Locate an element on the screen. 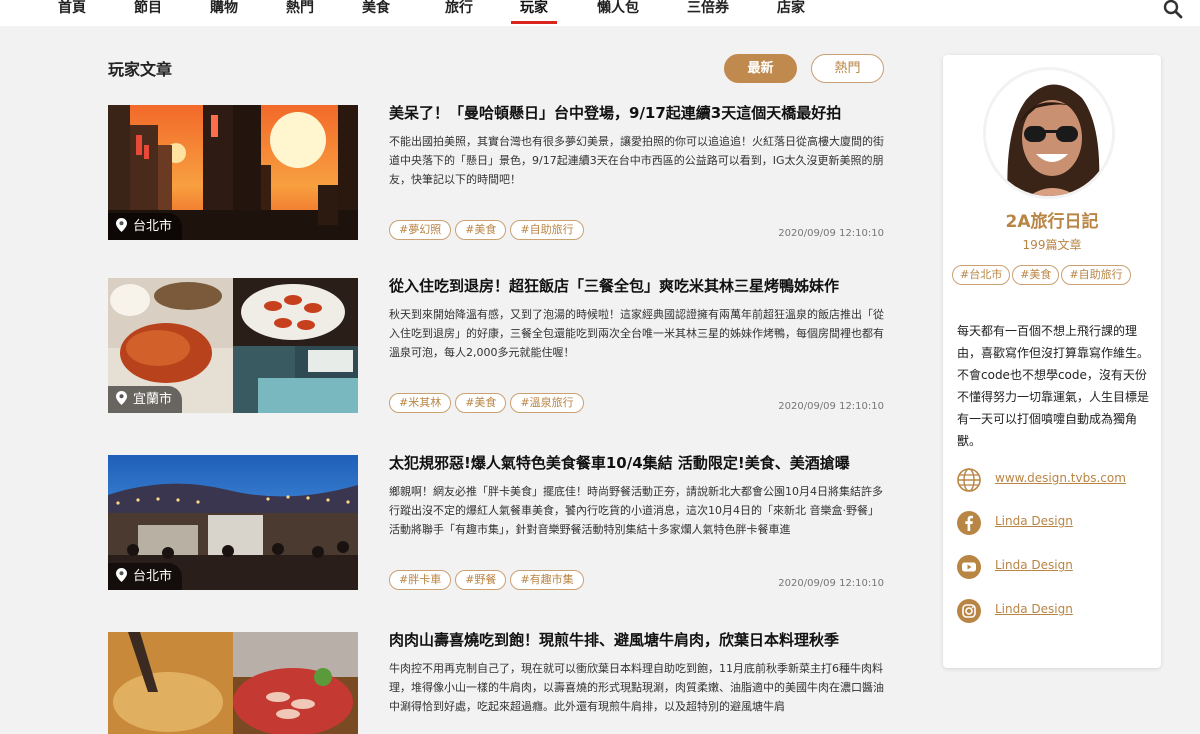 This screenshot has height=734, width=1200. top-nav: 首頁 節目 購物 熱門 美食 旅行 玩家 懶人包 三倍券 店家 is located at coordinates (600, 13).